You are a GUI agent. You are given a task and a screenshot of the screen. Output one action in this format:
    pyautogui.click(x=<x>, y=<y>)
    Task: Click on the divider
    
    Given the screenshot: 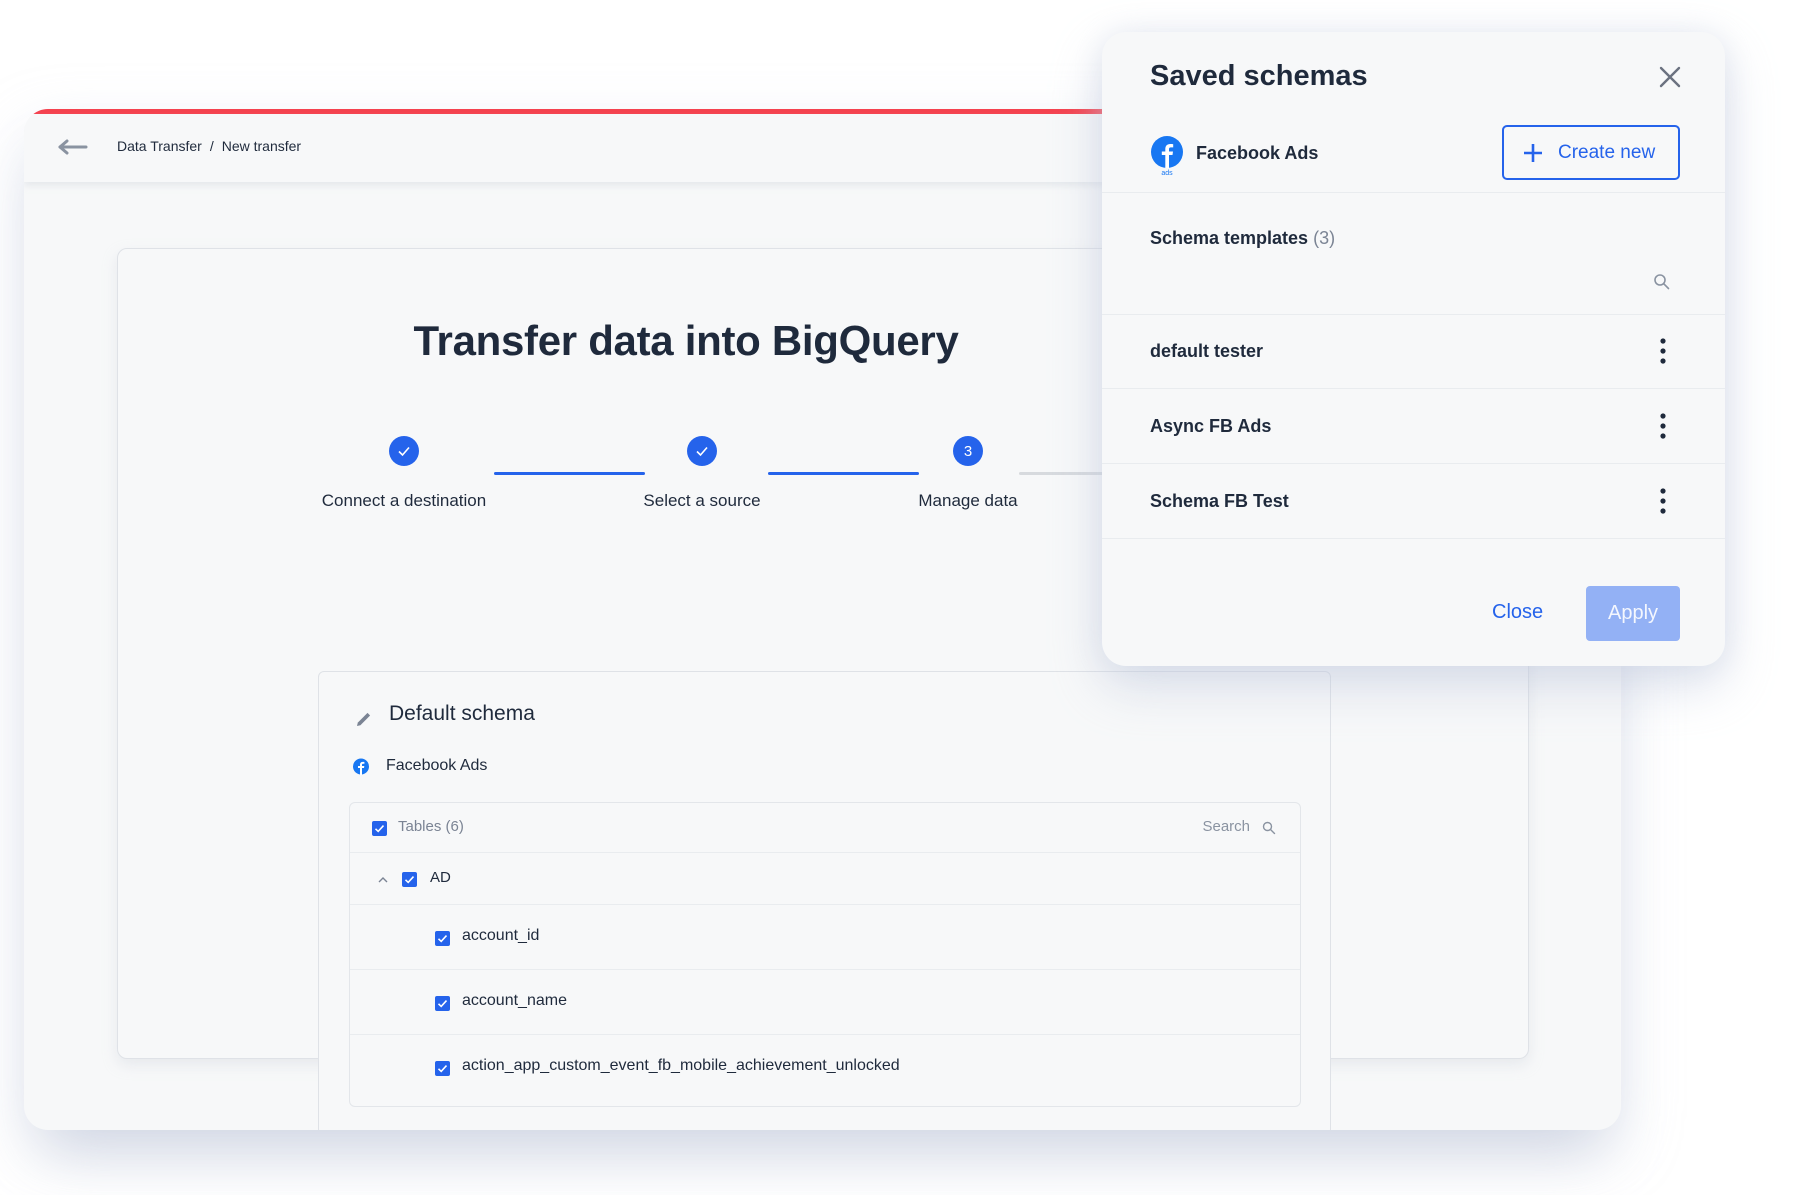 What is the action you would take?
    pyautogui.click(x=1413, y=192)
    